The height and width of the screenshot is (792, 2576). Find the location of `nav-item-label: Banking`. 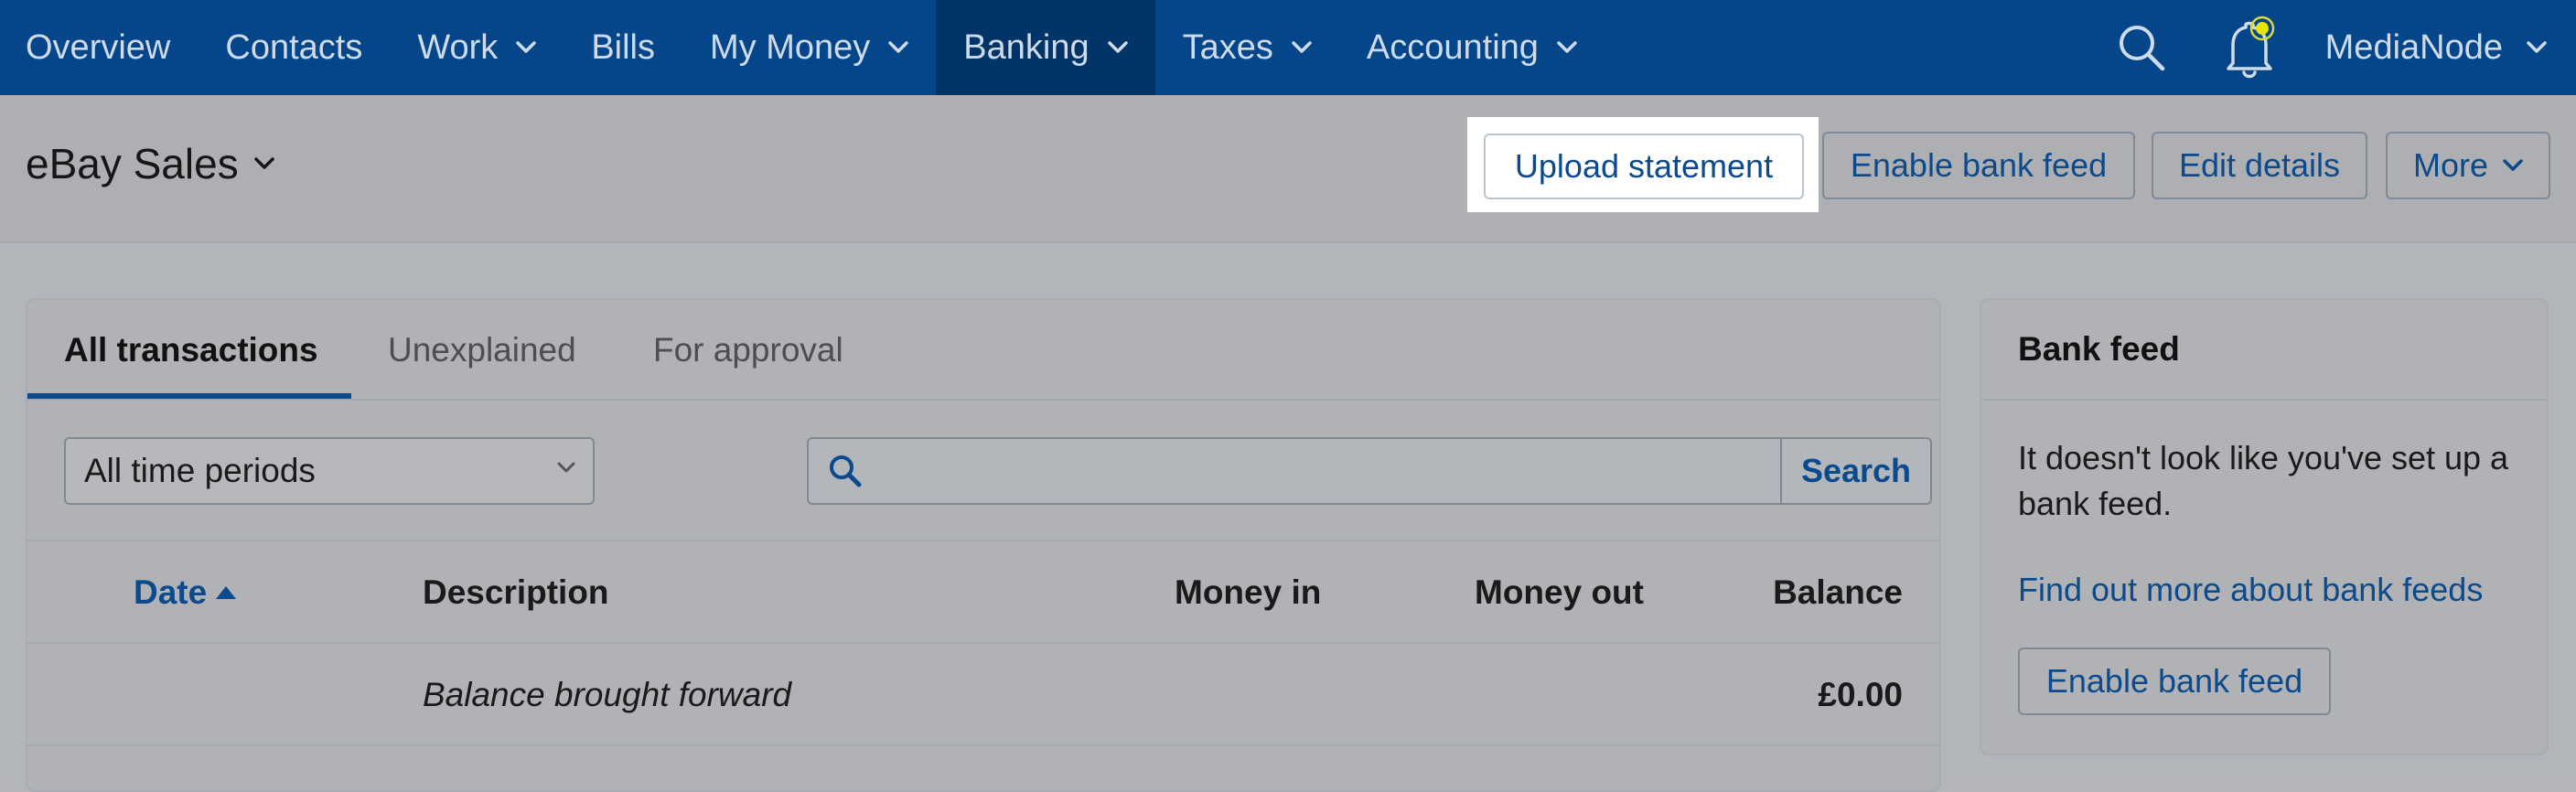

nav-item-label: Banking is located at coordinates (1026, 47).